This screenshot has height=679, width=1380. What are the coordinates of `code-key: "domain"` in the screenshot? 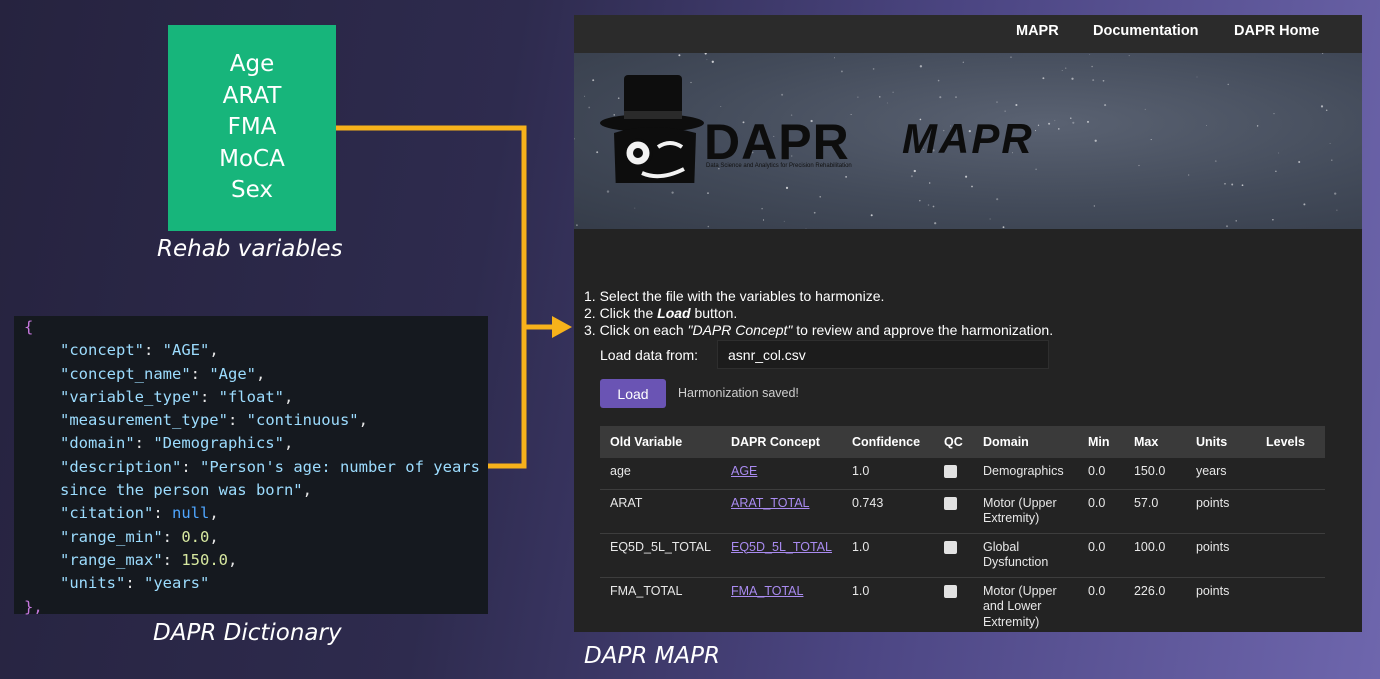 It's located at (97, 443).